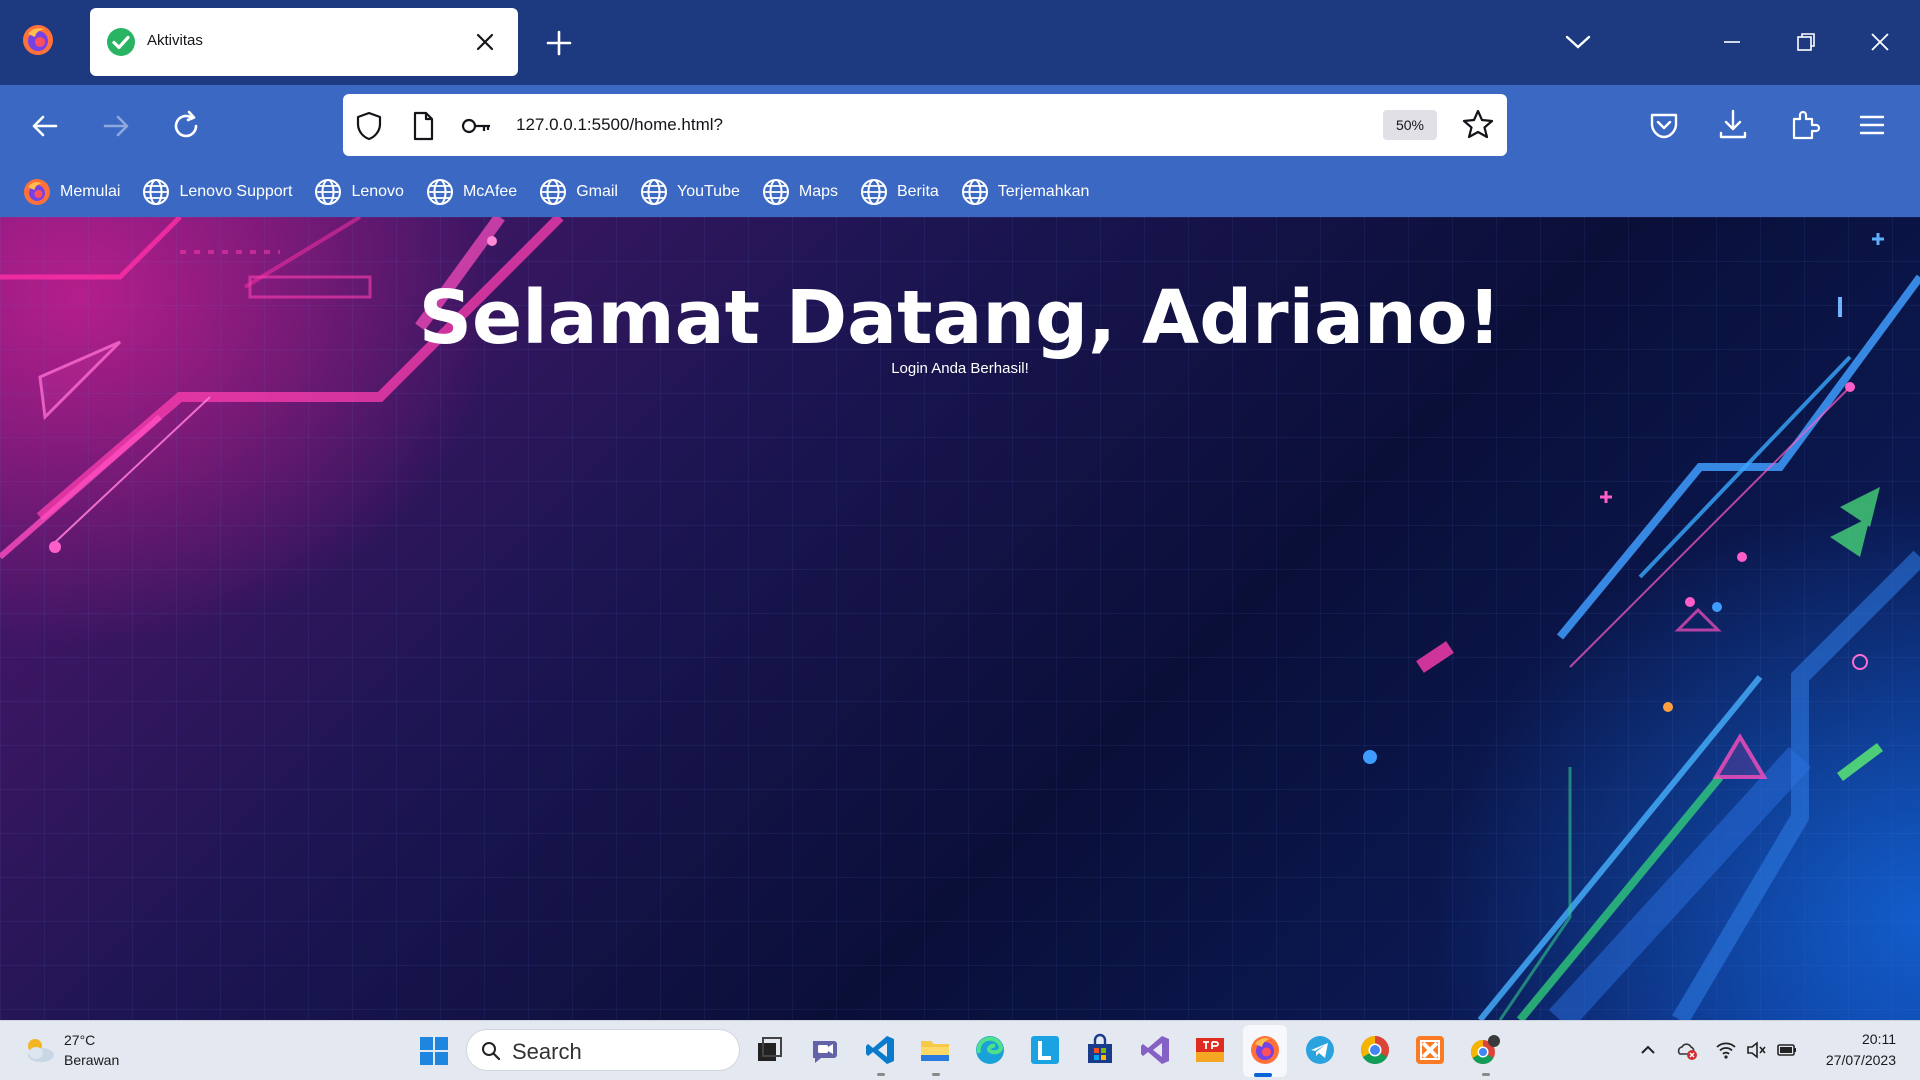  What do you see at coordinates (1804, 125) in the screenshot?
I see `extensions-icon` at bounding box center [1804, 125].